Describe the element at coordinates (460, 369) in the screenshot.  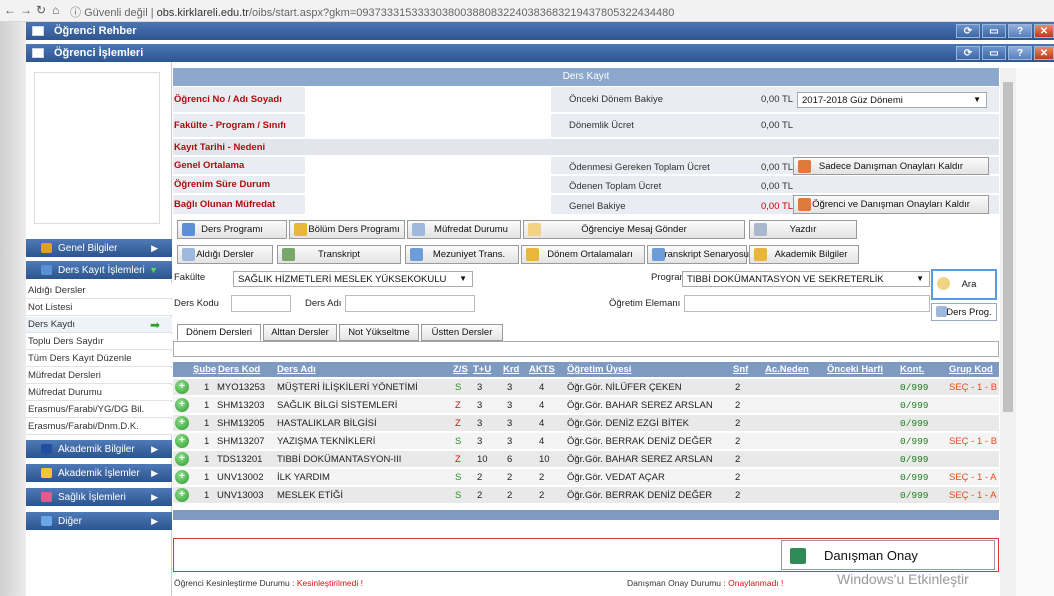
I see `col-zs: Z/S` at that location.